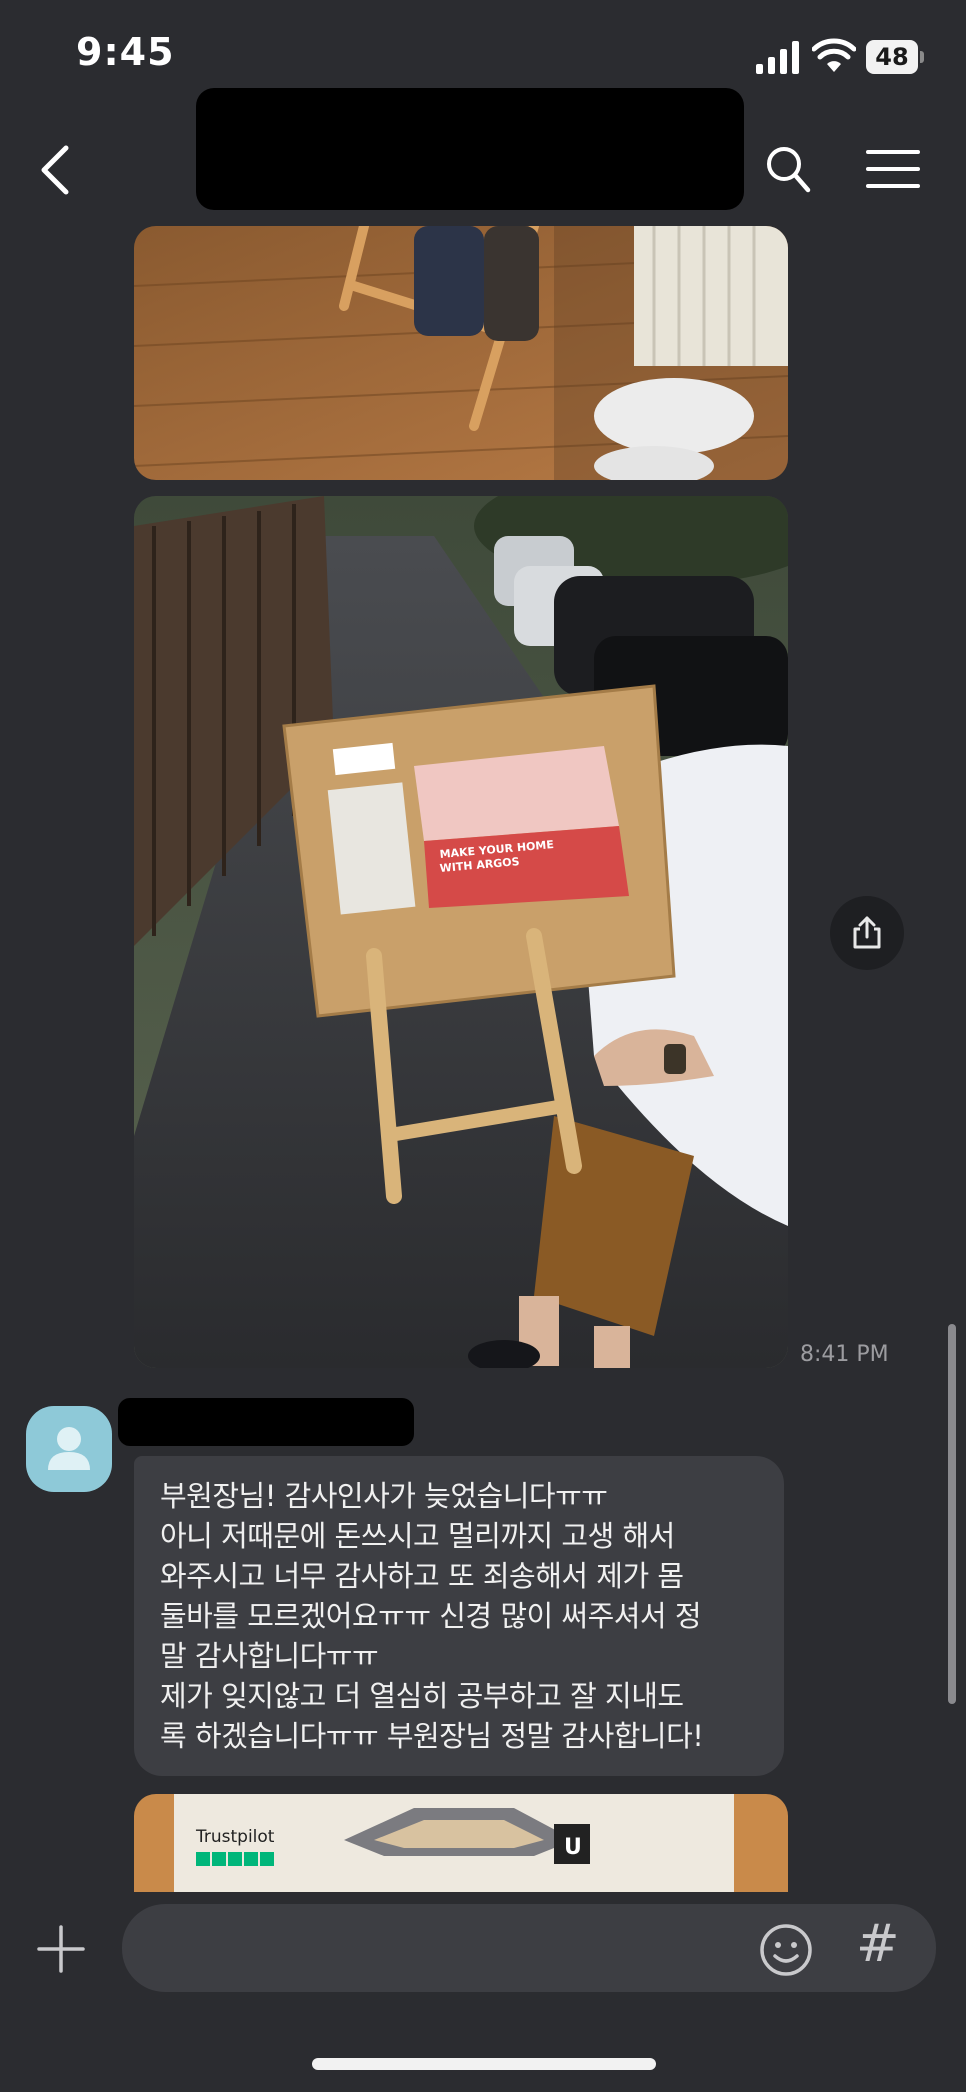 The image size is (966, 2092). I want to click on emoji-button, so click(786, 1950).